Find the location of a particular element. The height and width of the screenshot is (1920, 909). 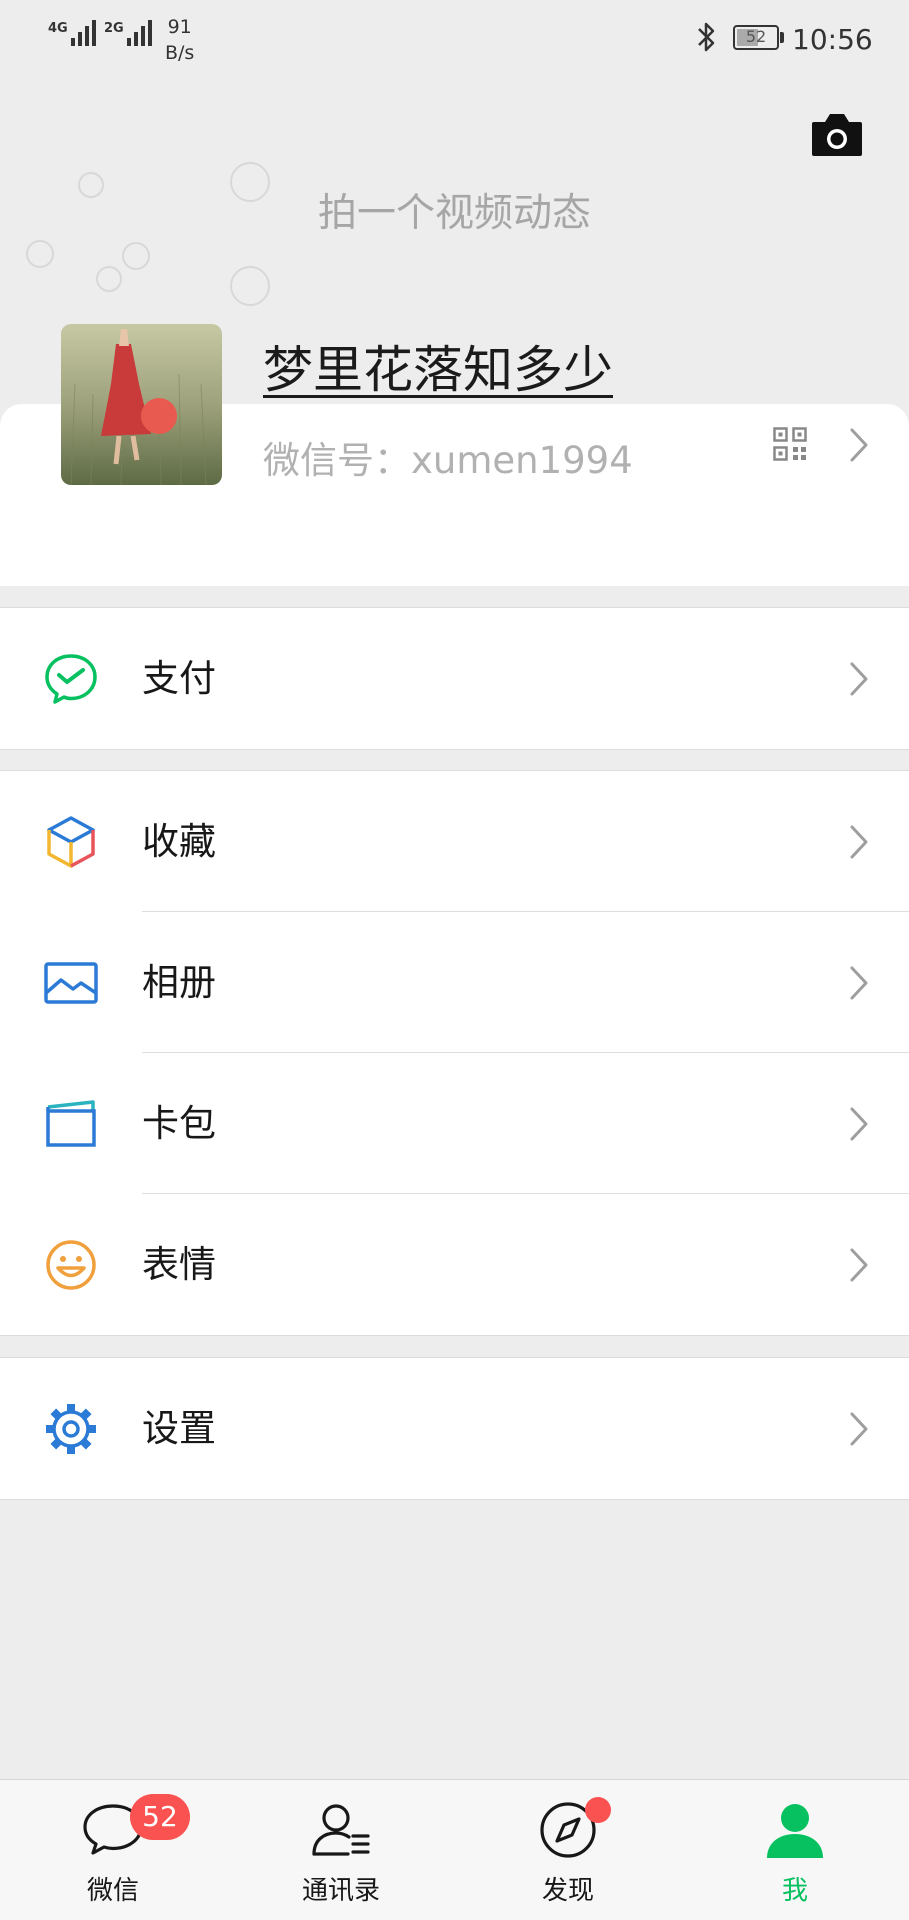

discover-red-dot is located at coordinates (598, 1810).